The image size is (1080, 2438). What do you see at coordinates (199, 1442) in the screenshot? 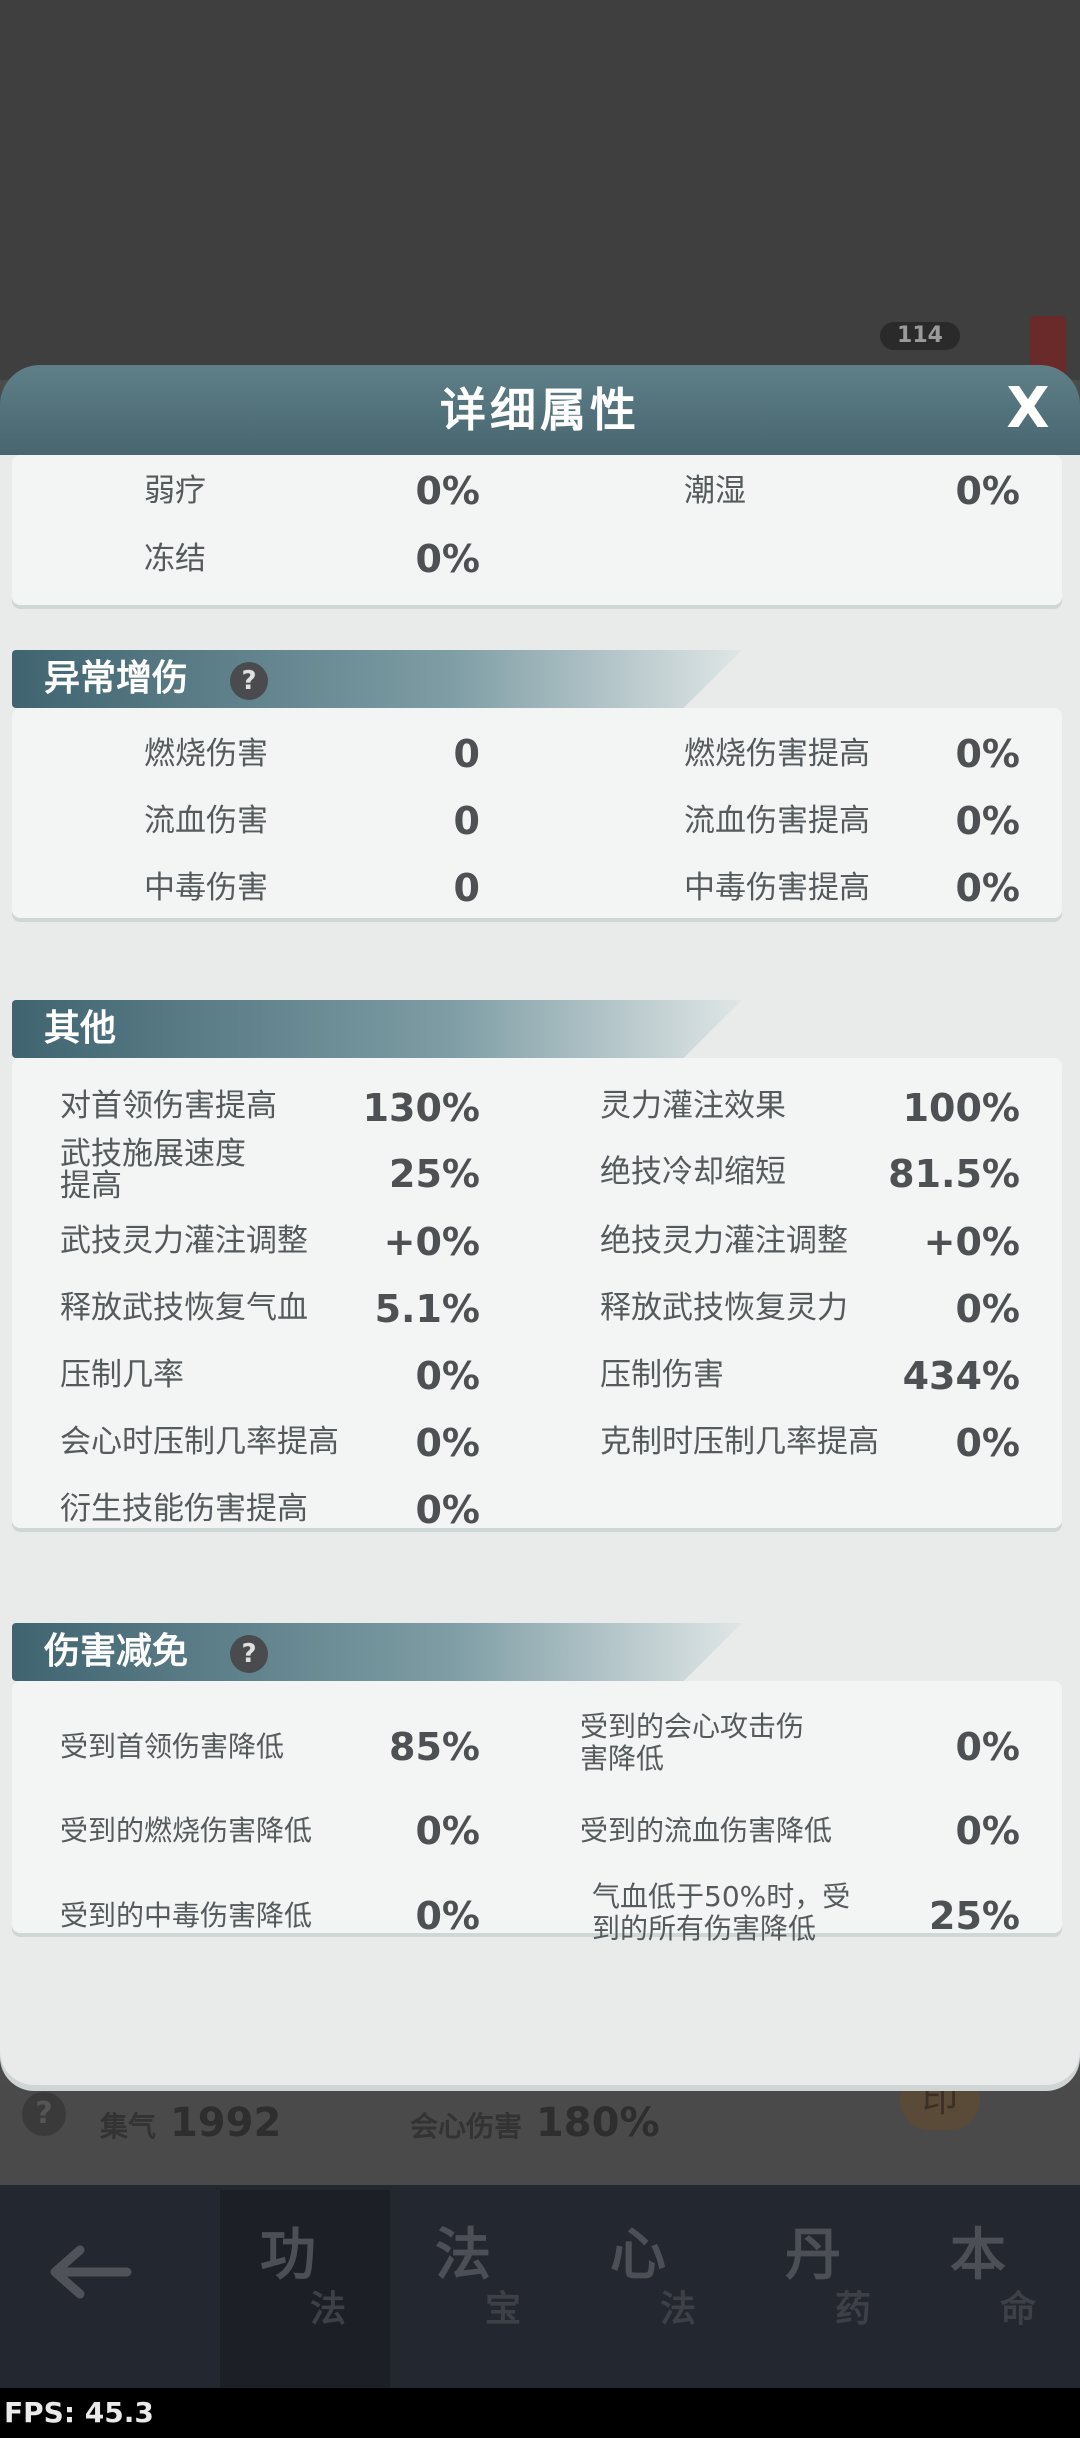
I see `row-label: 会心时压制几率提高` at bounding box center [199, 1442].